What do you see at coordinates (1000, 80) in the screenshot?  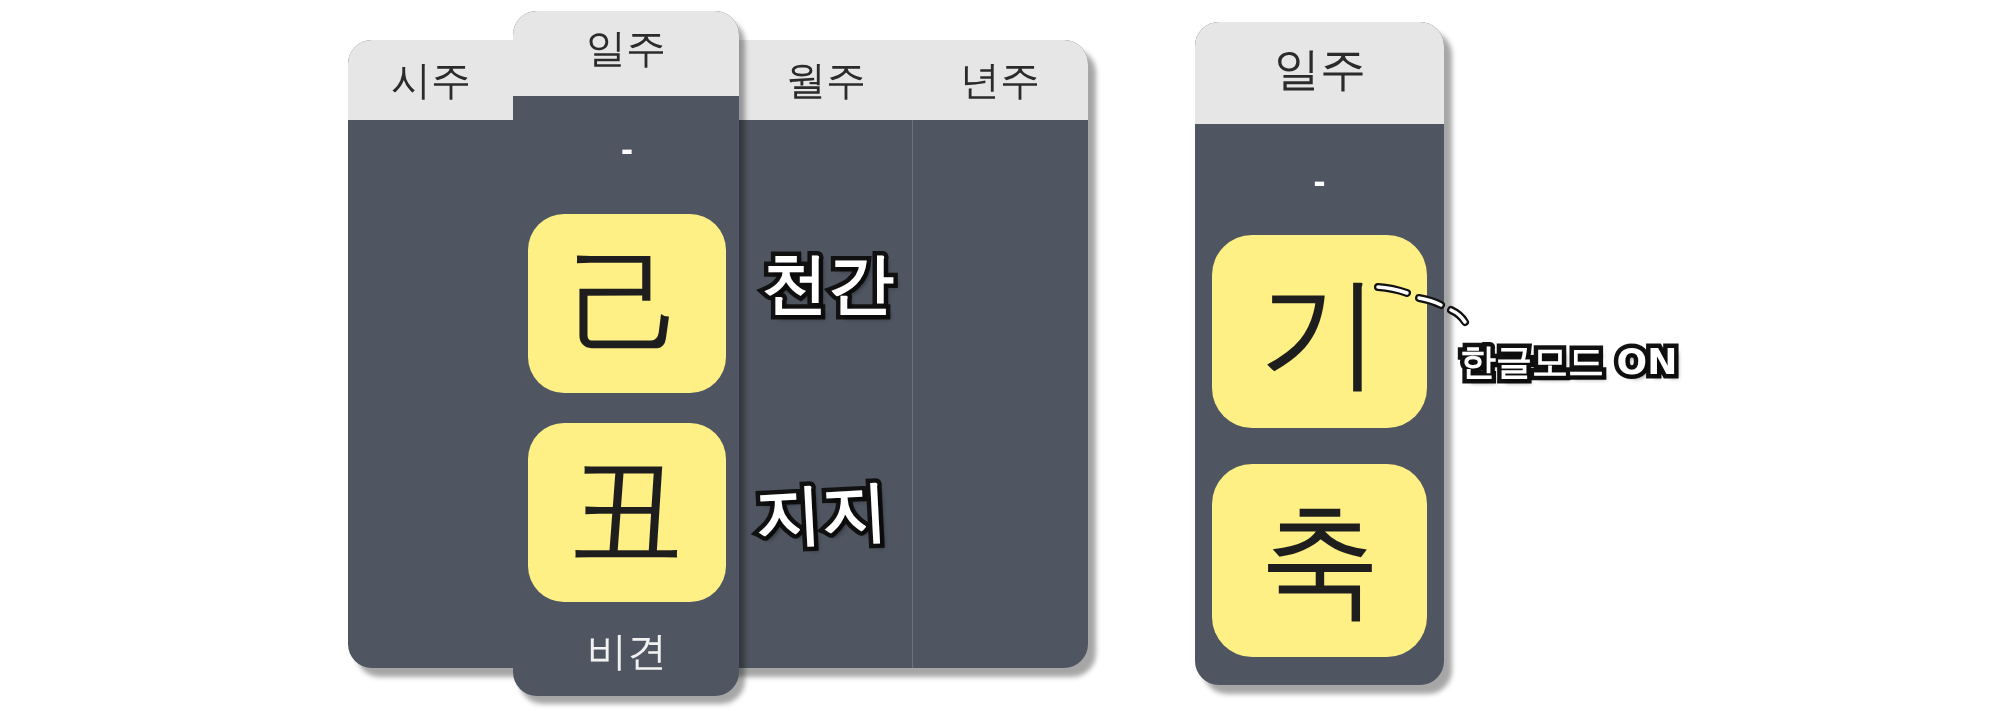 I see `column-header: 년주` at bounding box center [1000, 80].